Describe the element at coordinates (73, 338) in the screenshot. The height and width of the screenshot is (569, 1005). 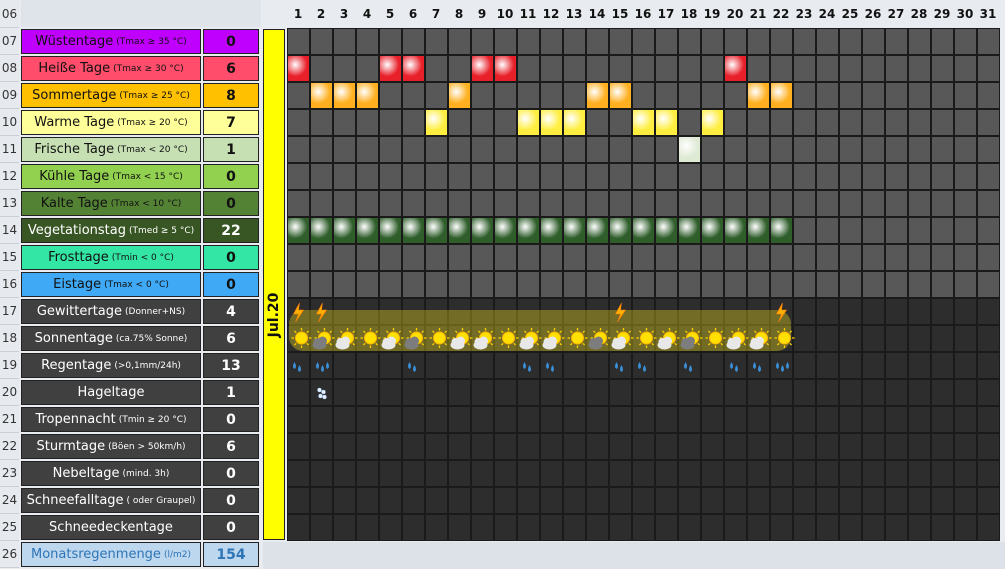
I see `category-name: Sonnentage` at that location.